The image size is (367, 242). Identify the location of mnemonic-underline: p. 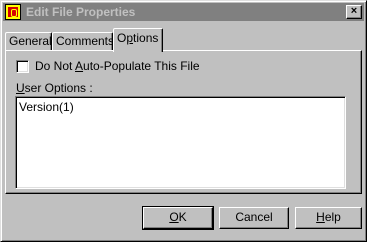
(130, 38).